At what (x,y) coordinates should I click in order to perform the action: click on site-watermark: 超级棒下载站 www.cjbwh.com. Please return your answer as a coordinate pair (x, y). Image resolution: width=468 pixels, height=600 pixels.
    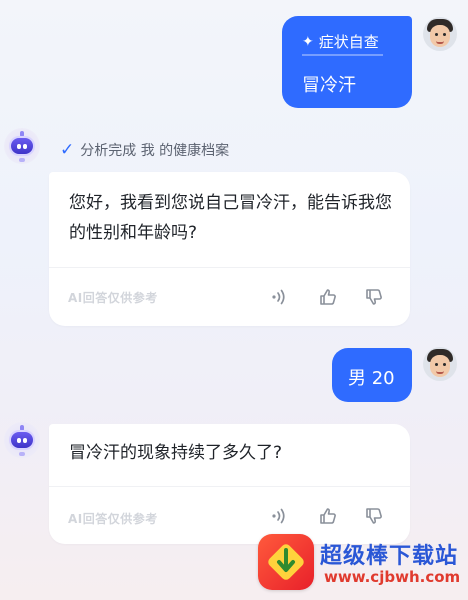
    Looking at the image, I should click on (363, 564).